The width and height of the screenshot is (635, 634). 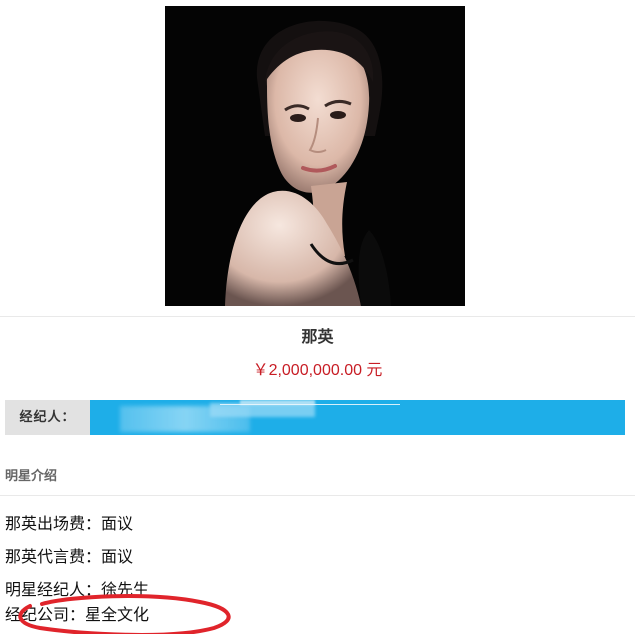 I want to click on section-title-star-intro: 明星介绍, so click(x=31, y=476).